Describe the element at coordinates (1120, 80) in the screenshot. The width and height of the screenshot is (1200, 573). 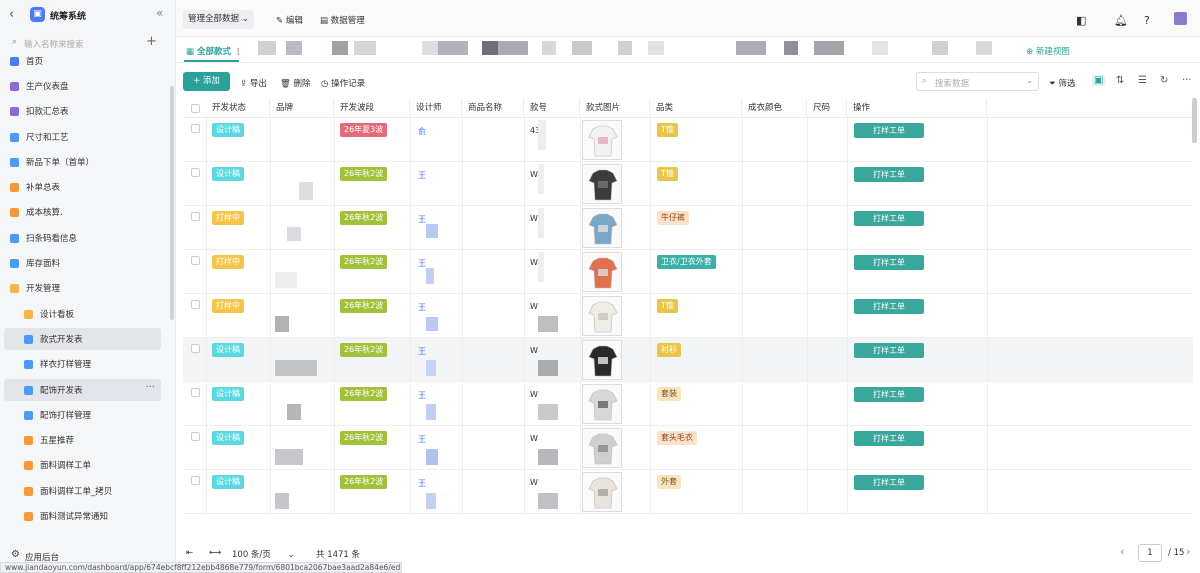
I see `sort-icon: ⇅` at that location.